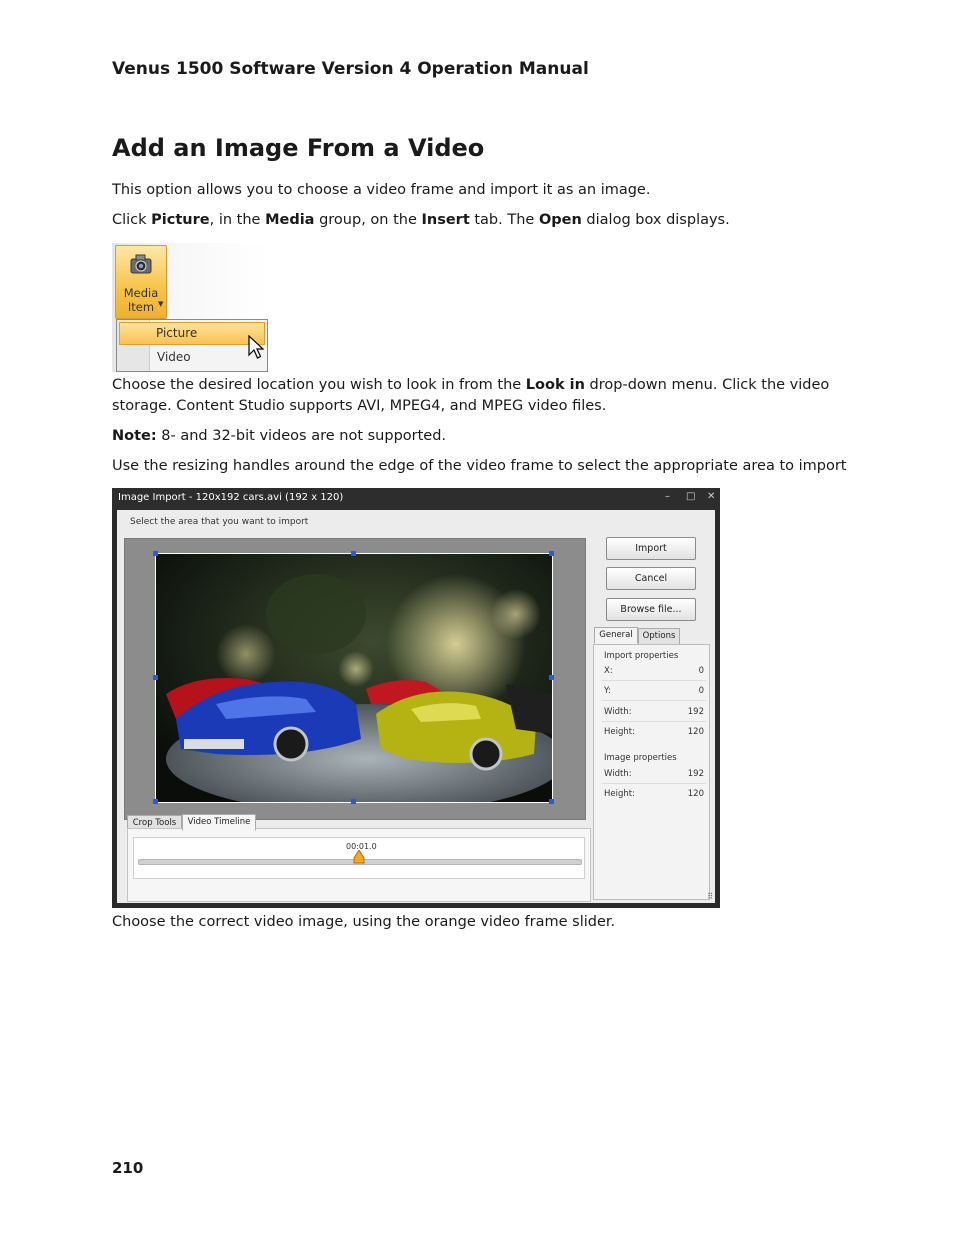 Image resolution: width=954 pixels, height=1235 pixels. What do you see at coordinates (155, 553) in the screenshot?
I see `resize-handle-top-left` at bounding box center [155, 553].